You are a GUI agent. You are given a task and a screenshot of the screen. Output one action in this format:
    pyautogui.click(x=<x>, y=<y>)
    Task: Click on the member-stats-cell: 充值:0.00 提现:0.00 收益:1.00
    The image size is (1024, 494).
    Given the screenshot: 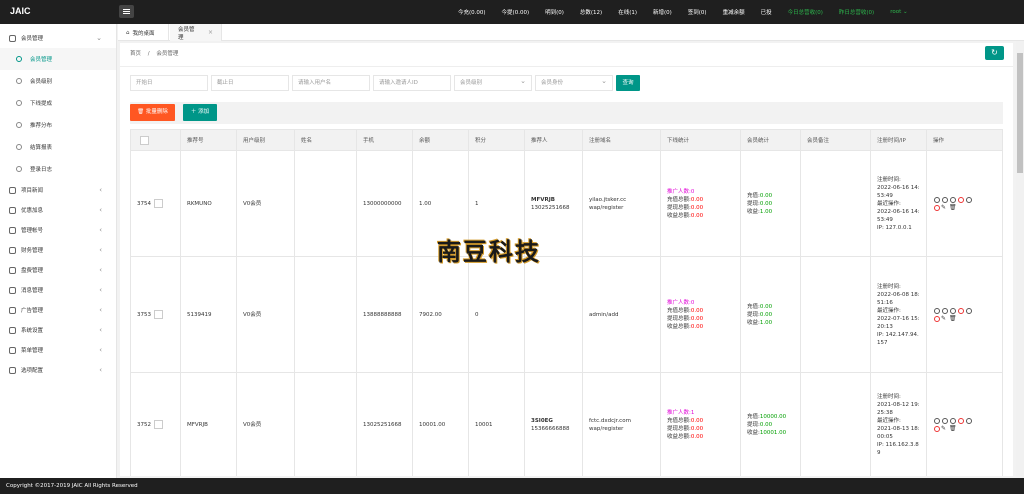 What is the action you would take?
    pyautogui.click(x=770, y=203)
    